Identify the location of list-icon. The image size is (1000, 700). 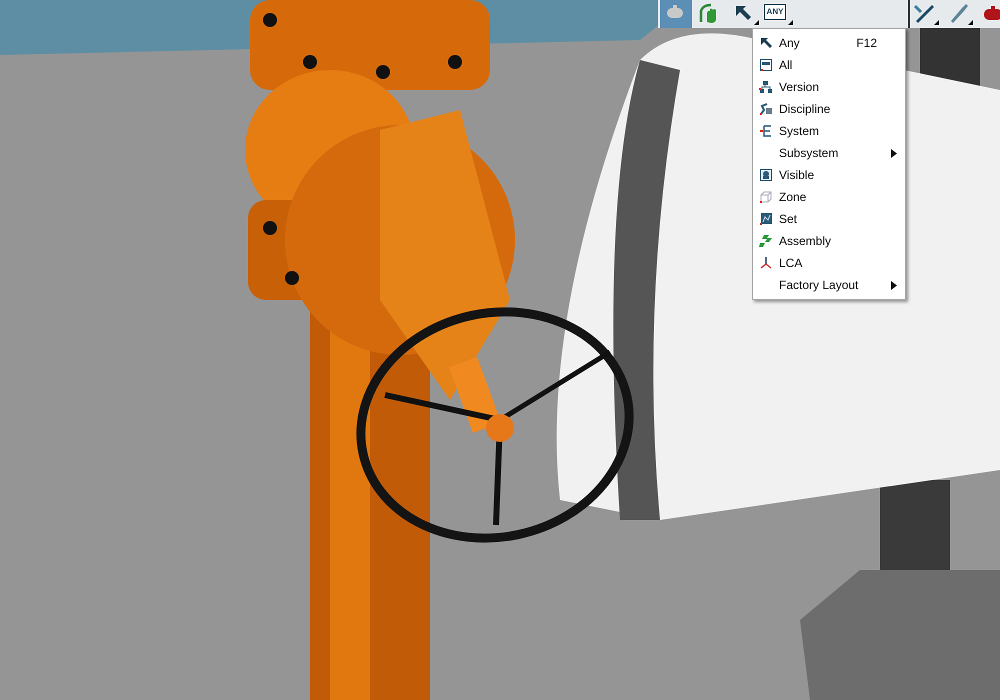
(766, 65).